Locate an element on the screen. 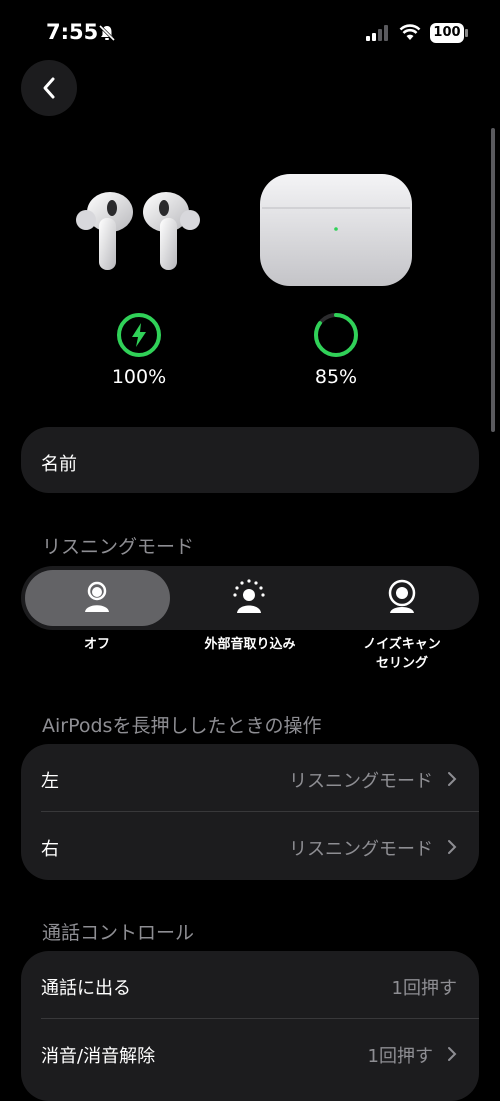  mute-unmute-row: 消音/消音解除 1回押す is located at coordinates (250, 1053).